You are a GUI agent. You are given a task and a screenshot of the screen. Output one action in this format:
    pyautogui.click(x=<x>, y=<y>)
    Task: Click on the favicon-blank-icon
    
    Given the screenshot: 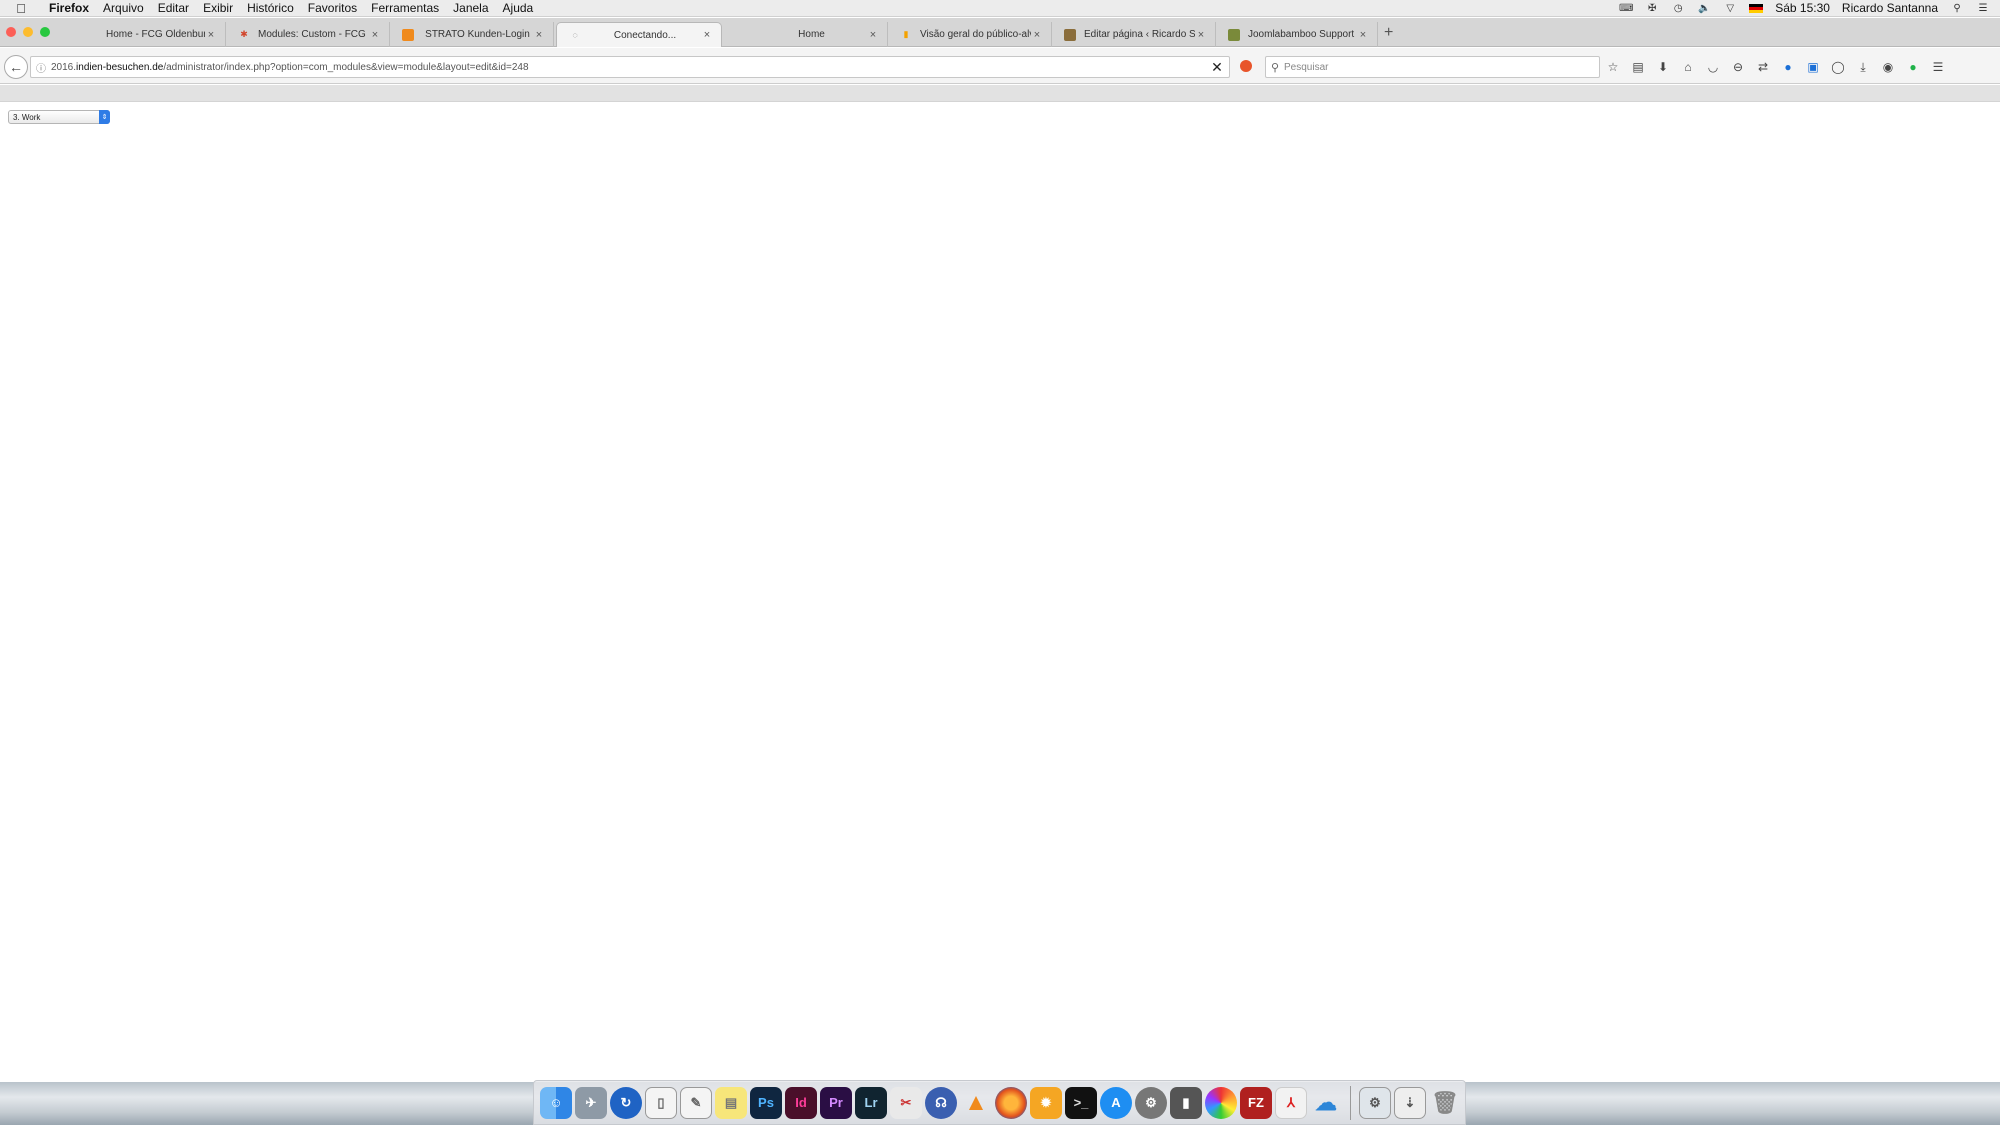 What is the action you would take?
    pyautogui.click(x=92, y=35)
    